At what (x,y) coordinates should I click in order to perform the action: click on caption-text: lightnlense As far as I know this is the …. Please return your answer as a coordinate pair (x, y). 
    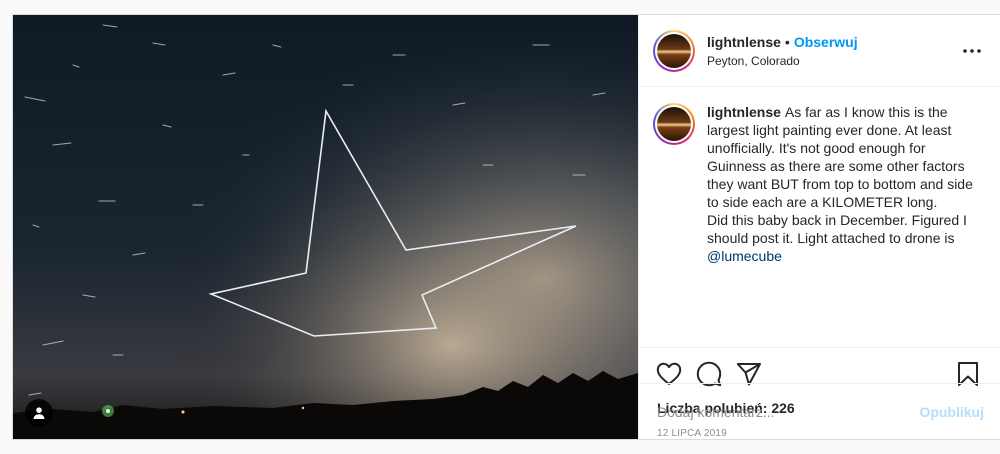
    Looking at the image, I should click on (842, 225).